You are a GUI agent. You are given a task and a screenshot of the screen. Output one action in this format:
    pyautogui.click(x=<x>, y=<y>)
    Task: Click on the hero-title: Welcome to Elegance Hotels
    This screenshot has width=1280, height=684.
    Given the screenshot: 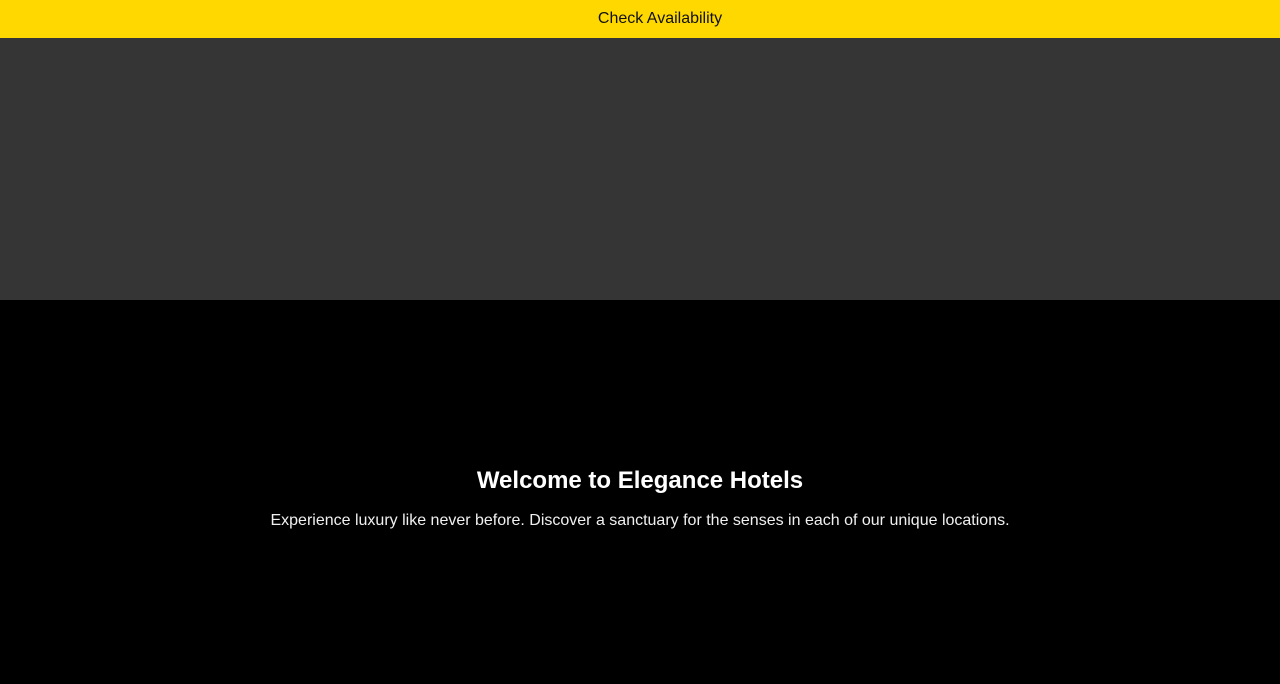 What is the action you would take?
    pyautogui.click(x=640, y=480)
    